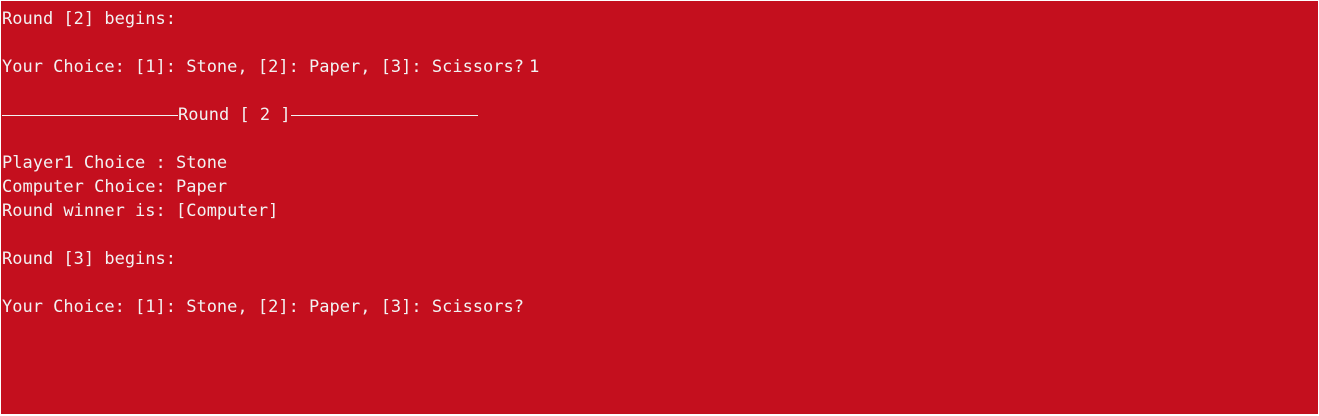  What do you see at coordinates (534, 67) in the screenshot?
I see `choice-input-value: 1` at bounding box center [534, 67].